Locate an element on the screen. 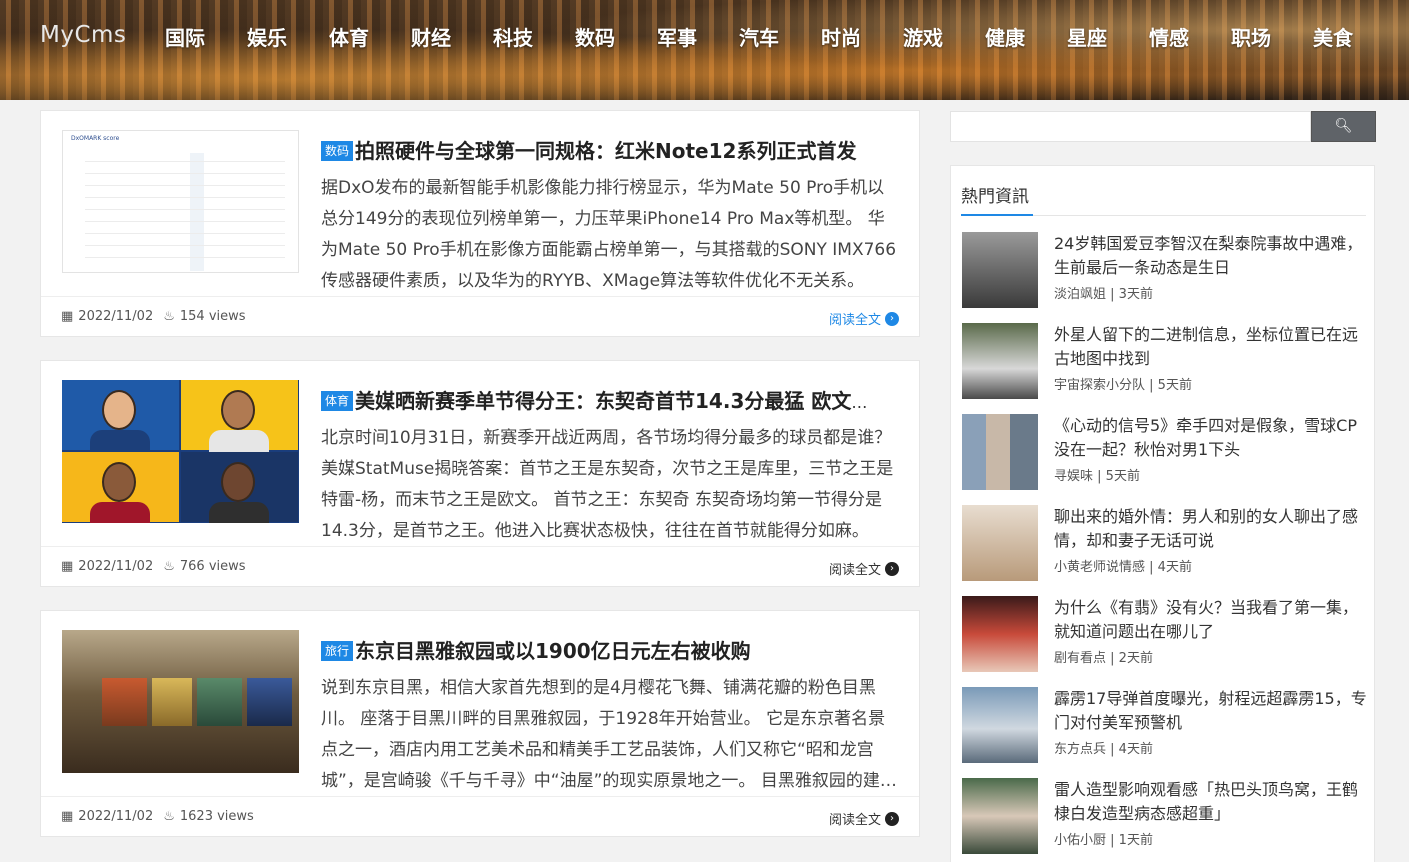  article-thumbnail: DxOMARK score is located at coordinates (180, 201).